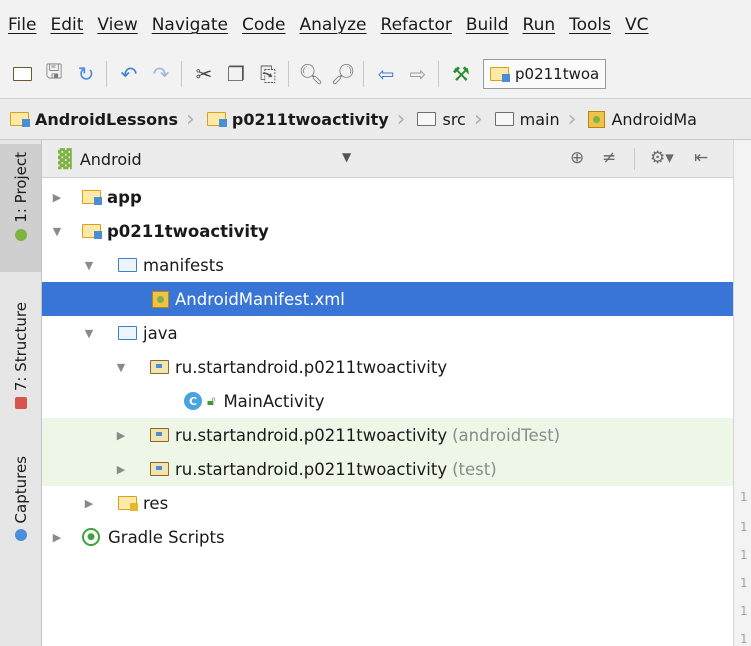 The width and height of the screenshot is (751, 646). Describe the element at coordinates (248, 299) in the screenshot. I see `tree-node: AndroidManifest.xml` at that location.